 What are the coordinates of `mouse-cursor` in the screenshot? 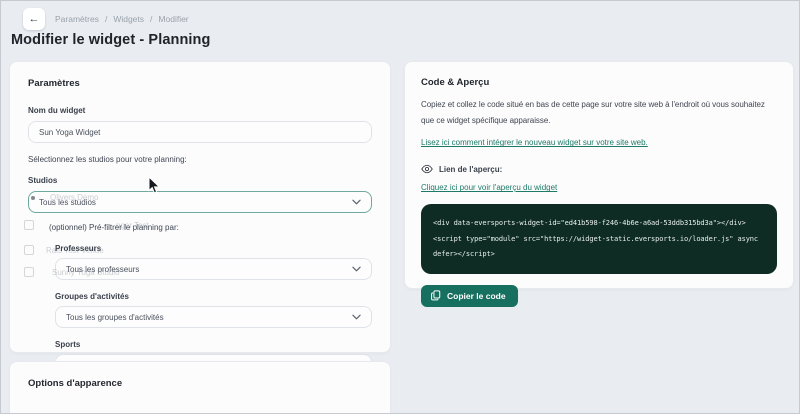 It's located at (154, 185).